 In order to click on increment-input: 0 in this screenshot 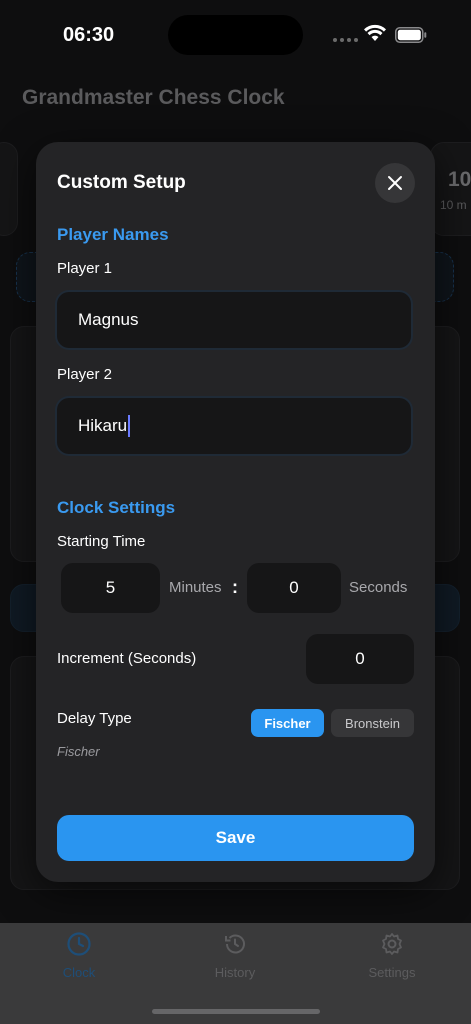, I will do `click(360, 659)`.